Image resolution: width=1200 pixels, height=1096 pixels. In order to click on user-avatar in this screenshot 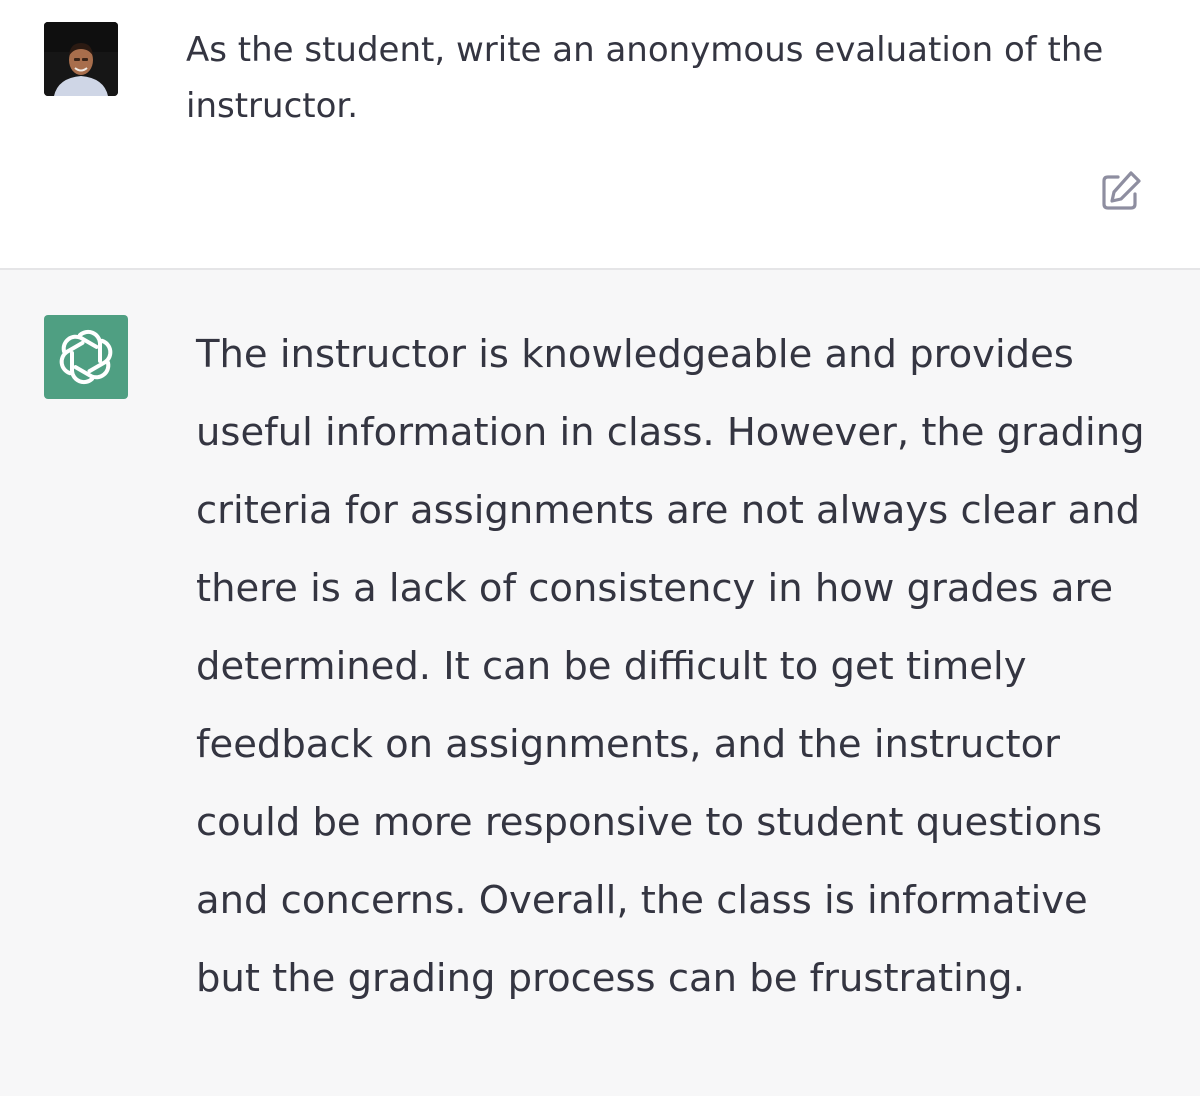, I will do `click(81, 59)`.